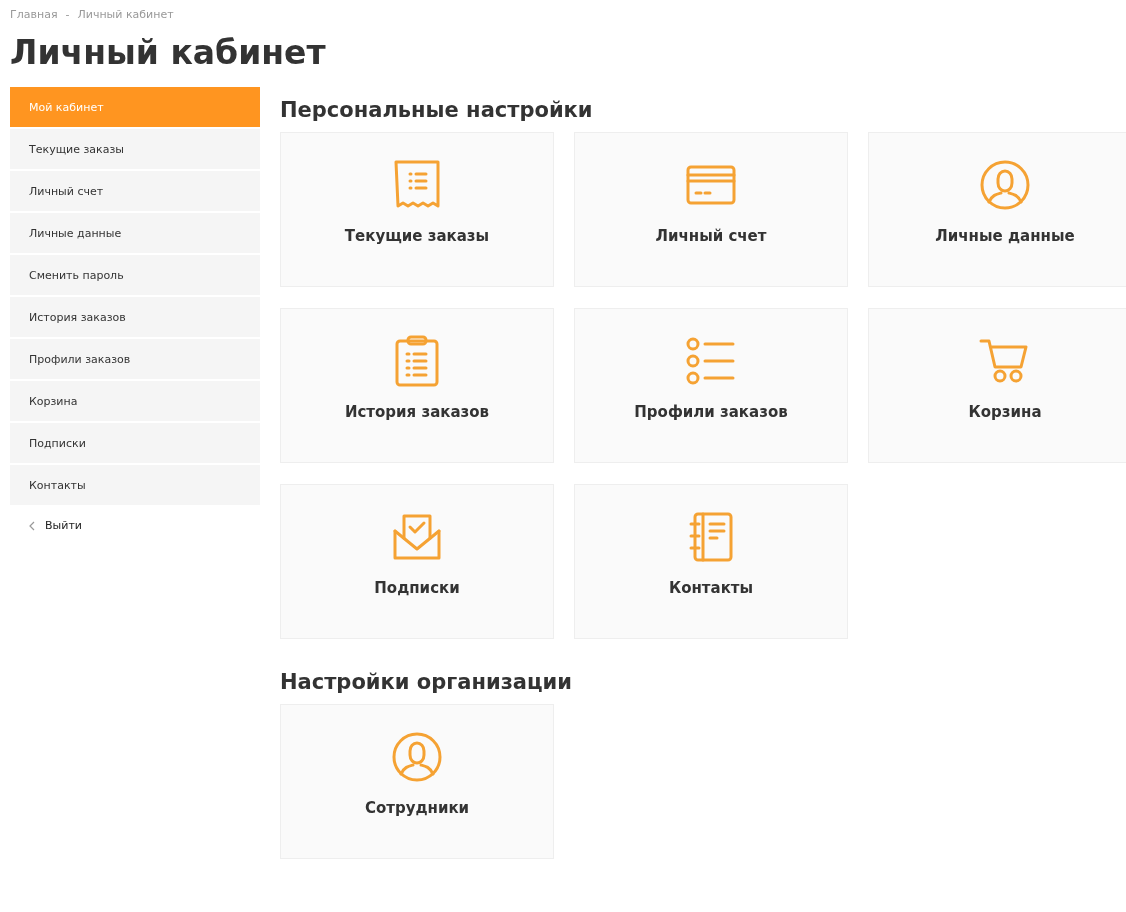  What do you see at coordinates (135, 443) in the screenshot?
I see `sidebar-item: Подписки` at bounding box center [135, 443].